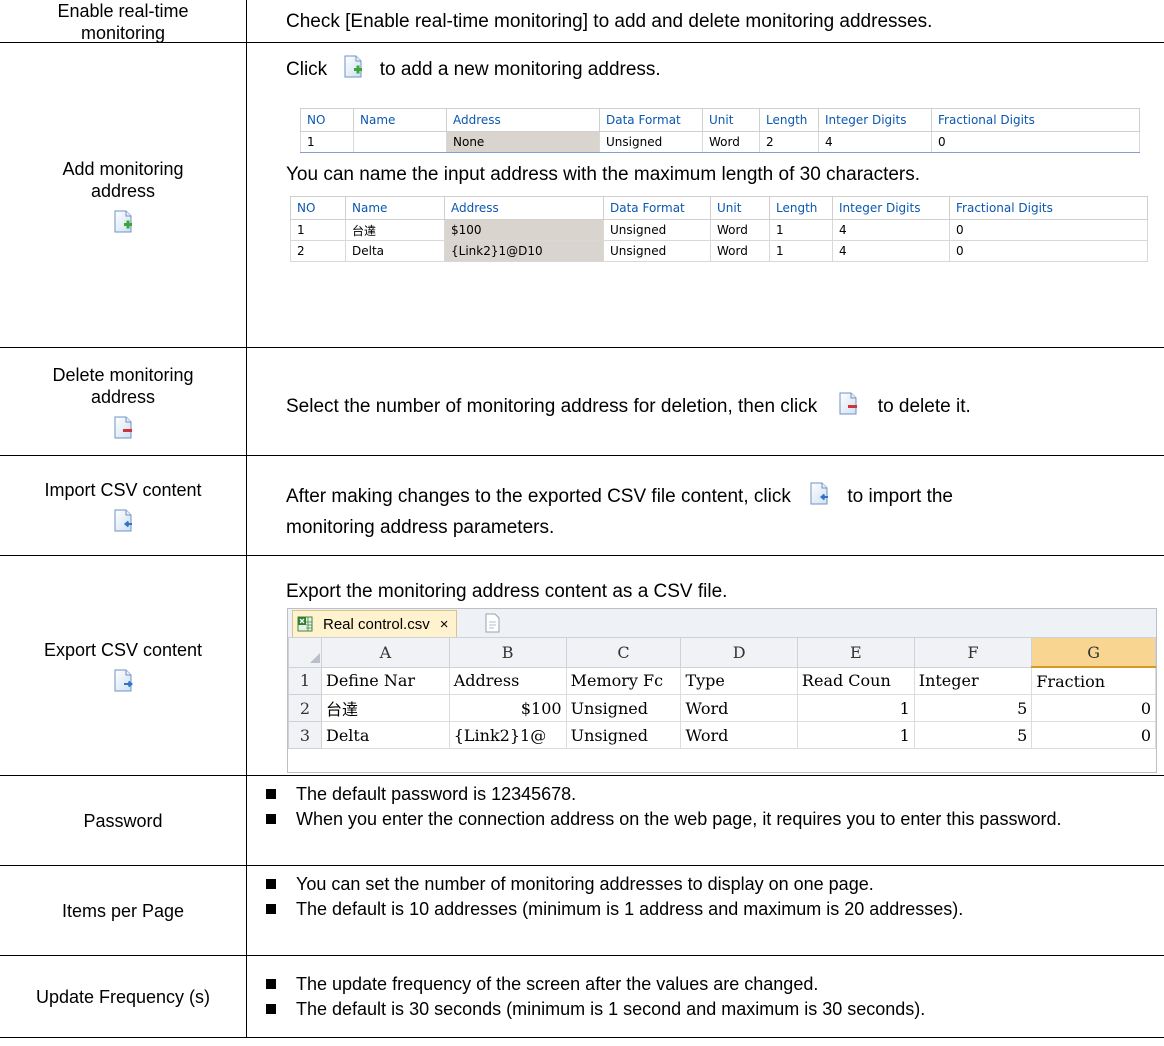 This screenshot has width=1164, height=1046. I want to click on cell: Read Coun, so click(855, 680).